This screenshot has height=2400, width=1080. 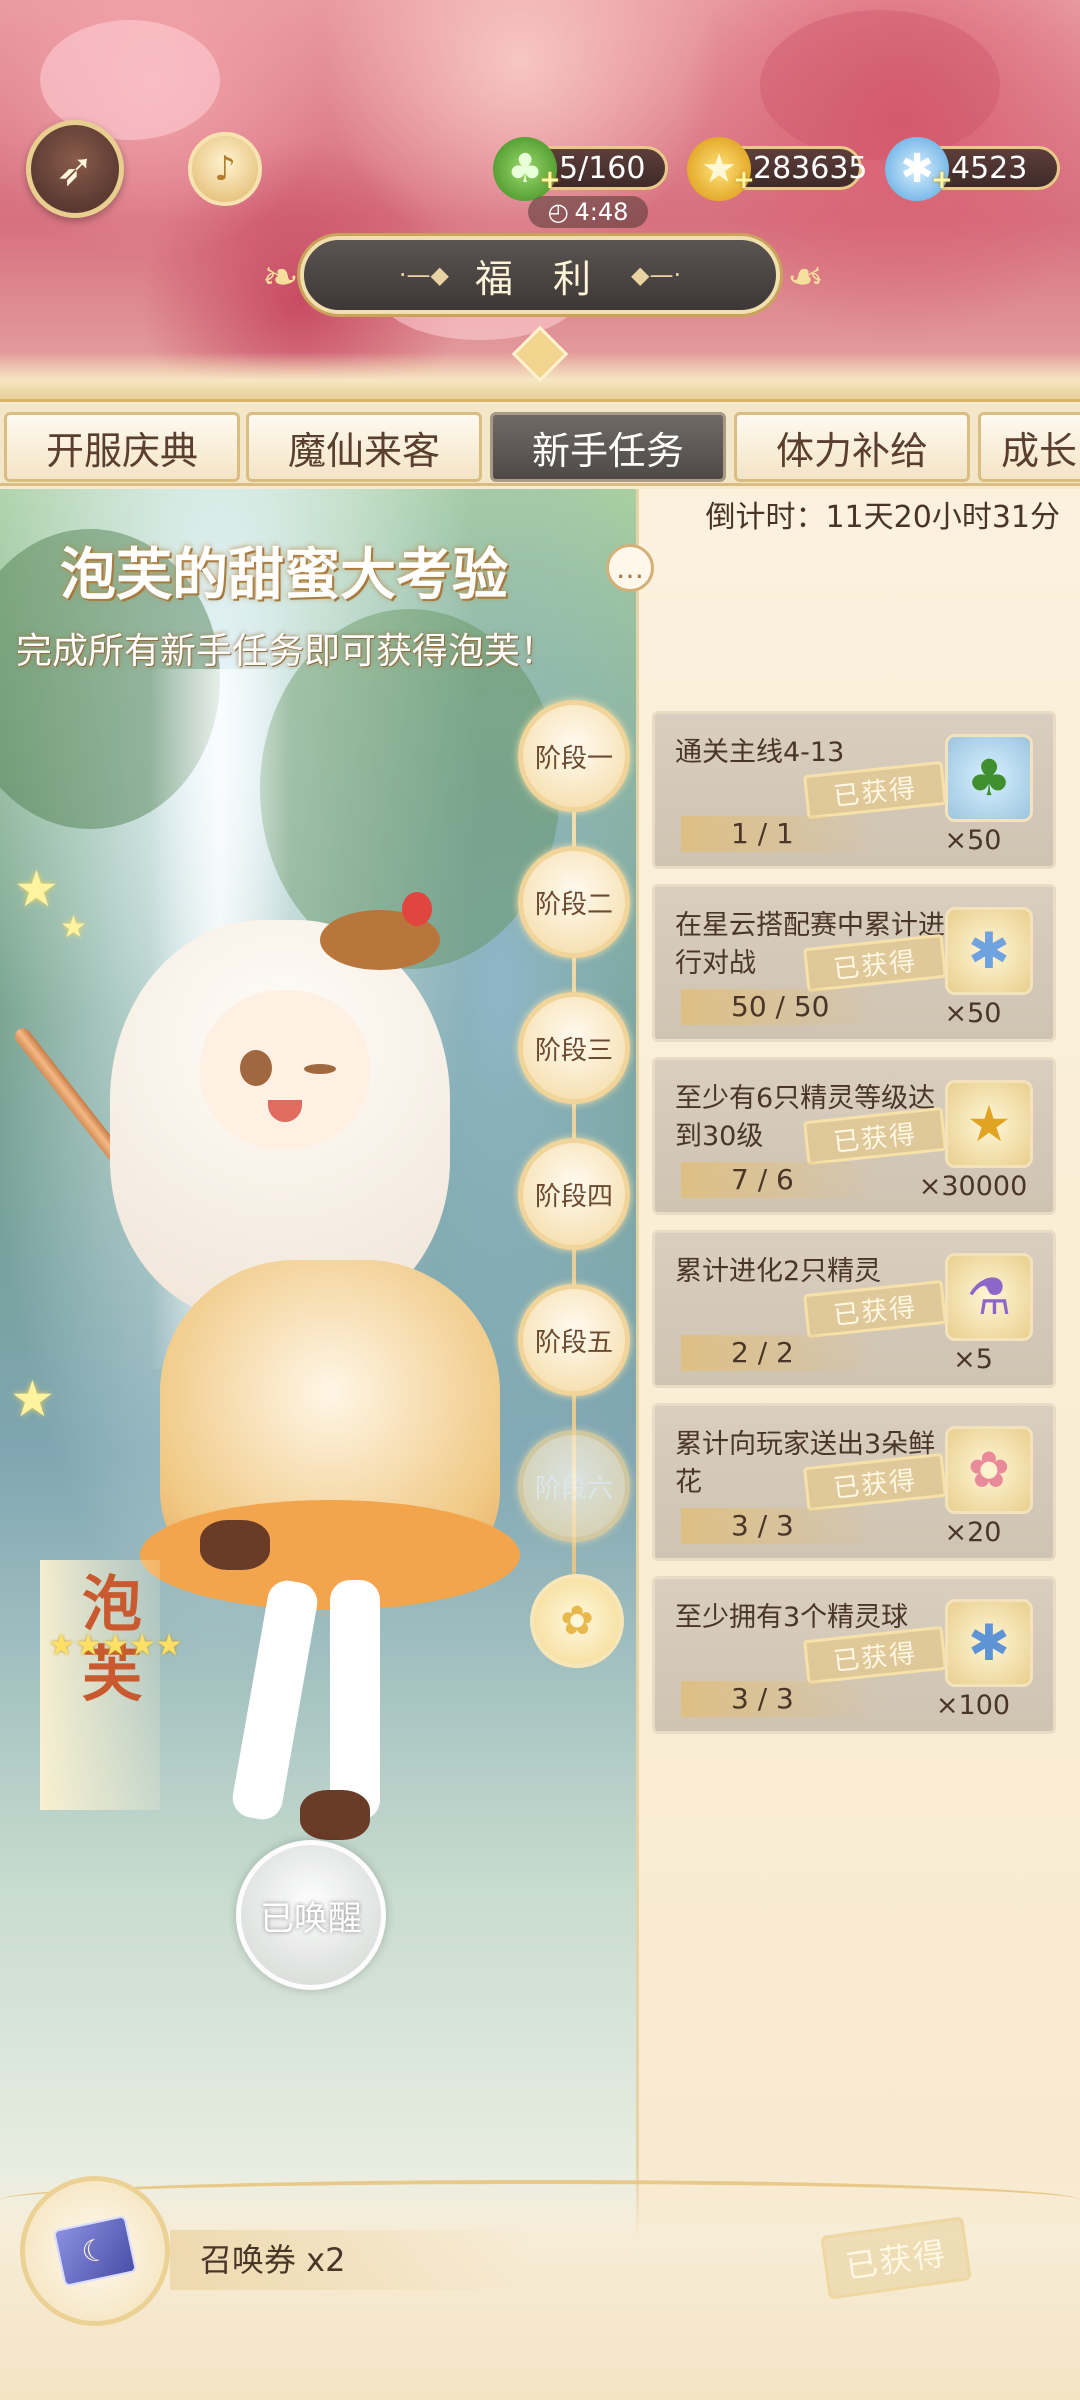 What do you see at coordinates (577, 1621) in the screenshot?
I see `stage-end-bow-icon: ✿` at bounding box center [577, 1621].